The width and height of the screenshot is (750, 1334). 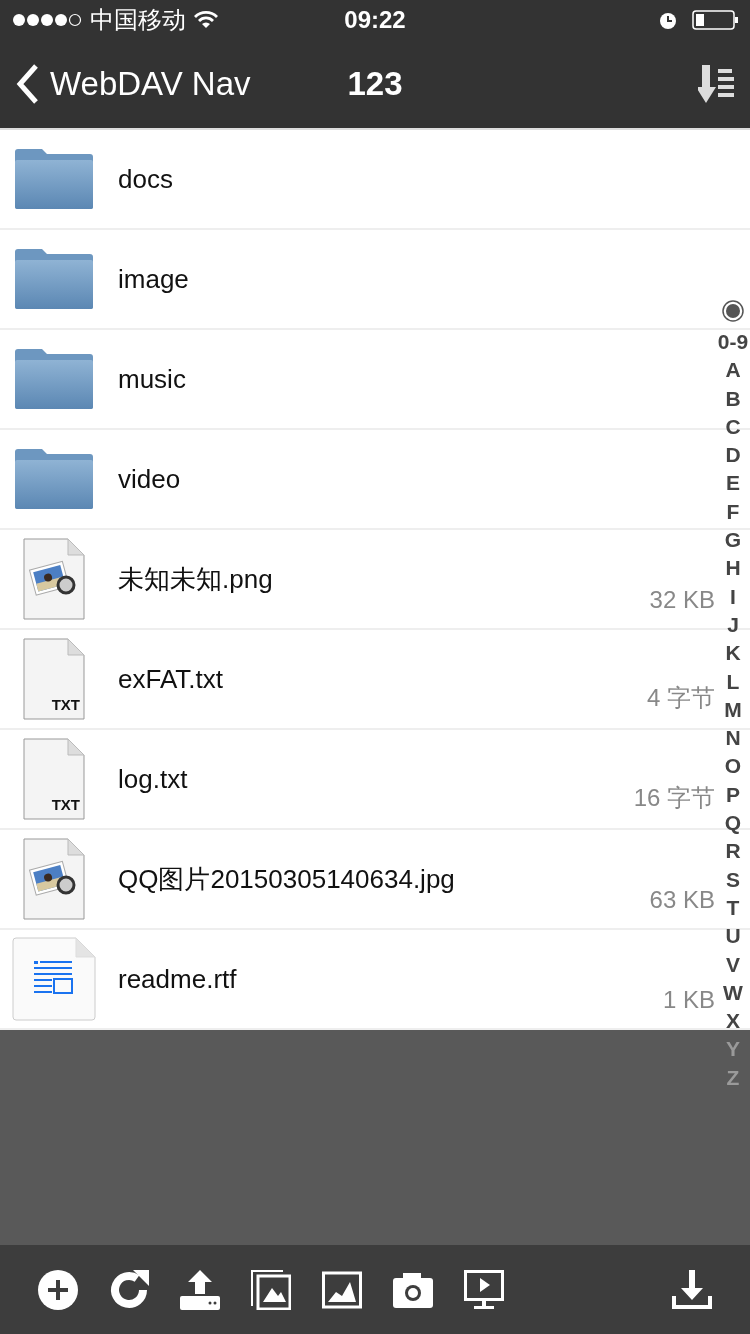 I want to click on wifi-icon, so click(x=206, y=20).